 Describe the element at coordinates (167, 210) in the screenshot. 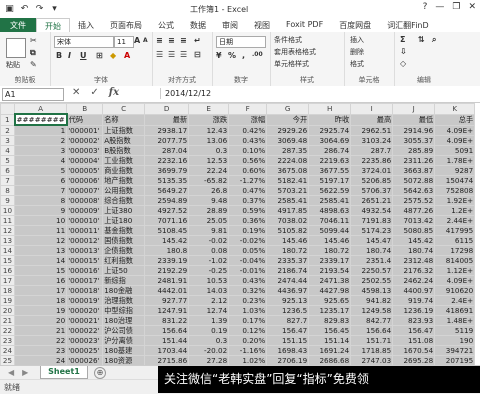

I see `table-cell: 4927.52` at that location.